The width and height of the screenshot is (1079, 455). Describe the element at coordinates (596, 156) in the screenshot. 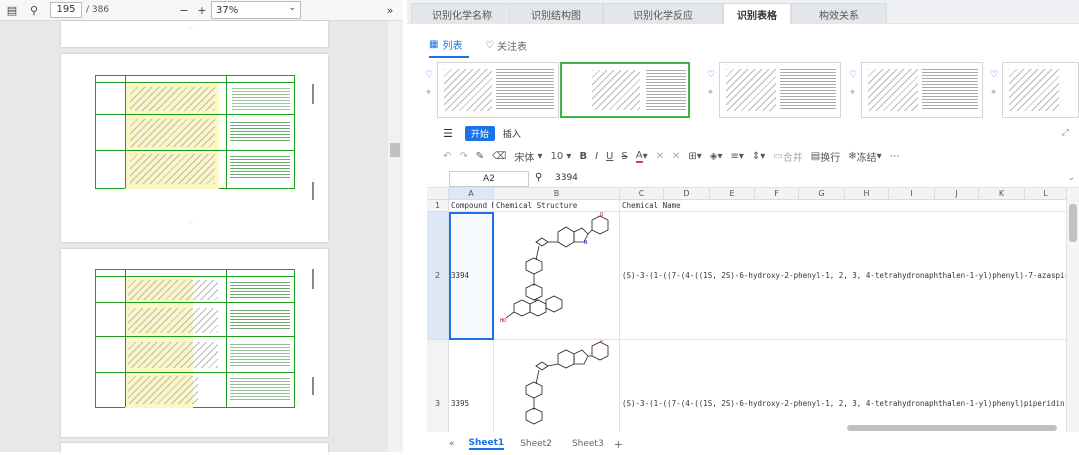

I see `italic-button: I` at that location.